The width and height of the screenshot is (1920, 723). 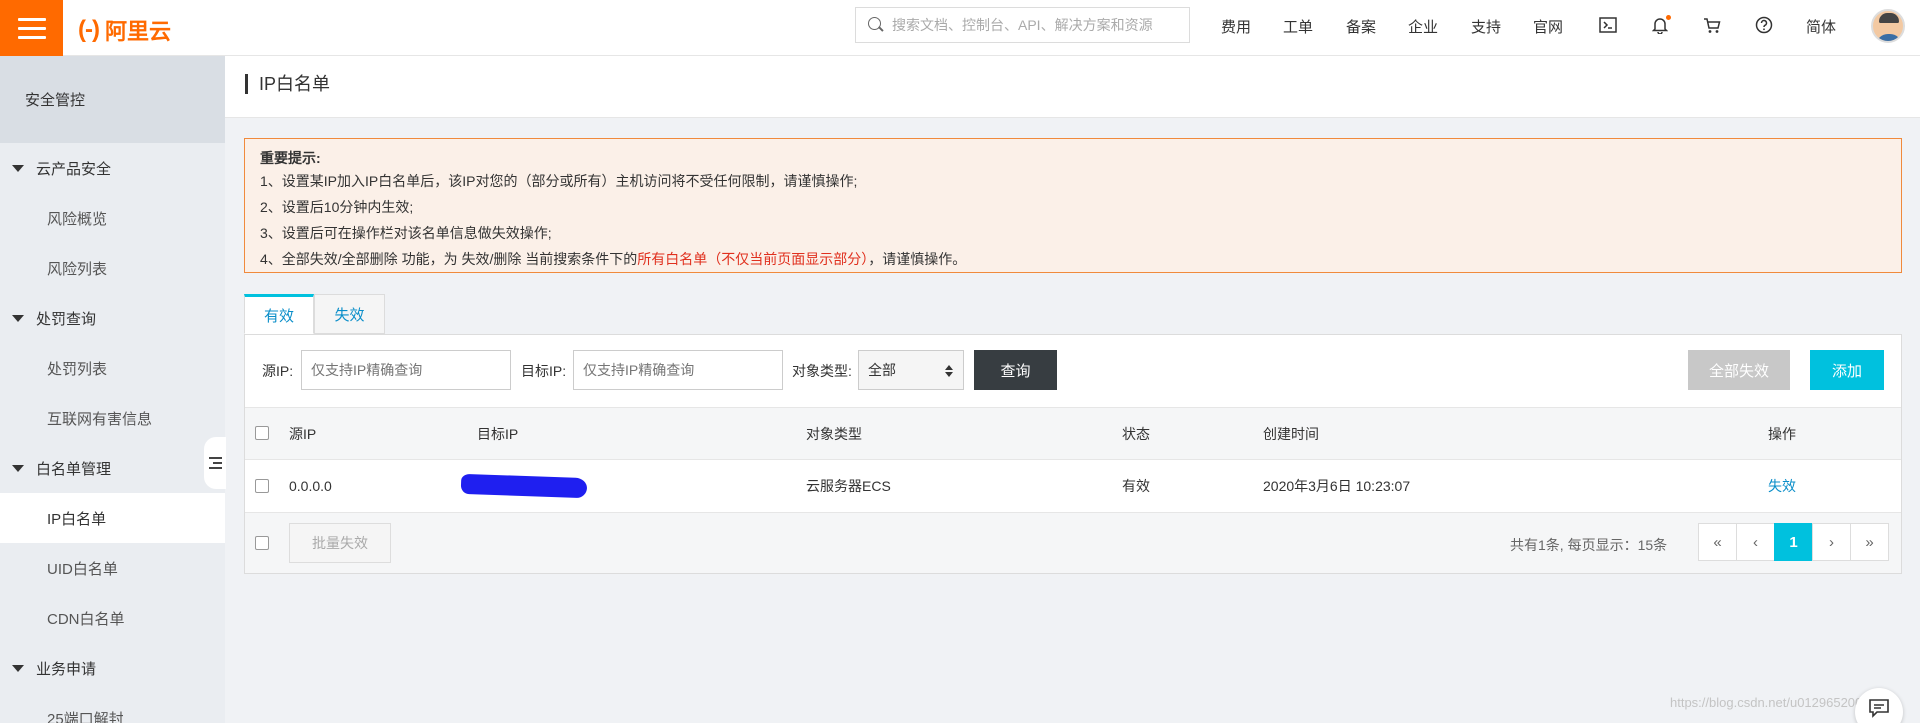 I want to click on nav-fees: 费用, so click(x=1236, y=26).